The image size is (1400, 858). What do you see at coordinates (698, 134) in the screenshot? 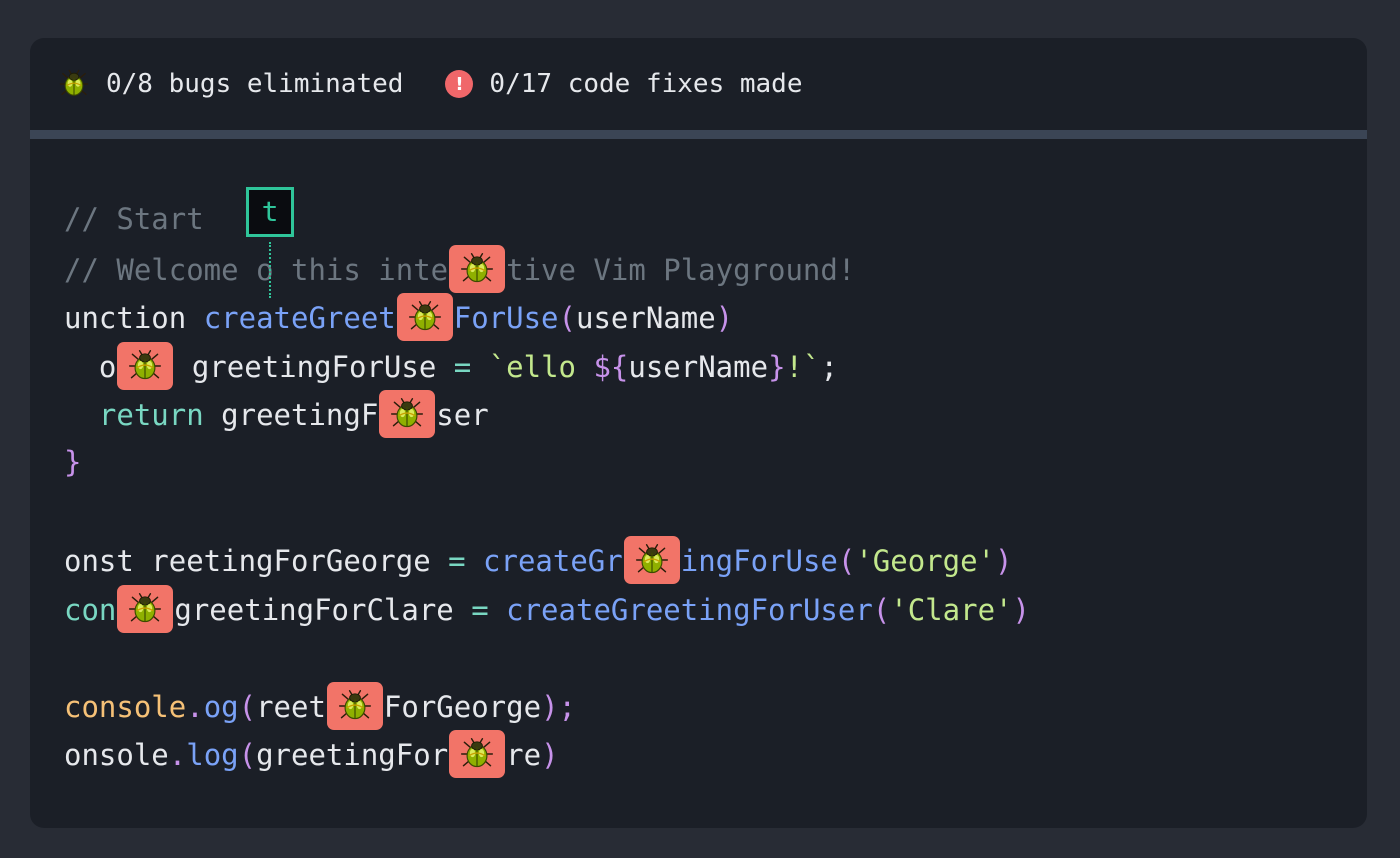
I see `status-divider` at bounding box center [698, 134].